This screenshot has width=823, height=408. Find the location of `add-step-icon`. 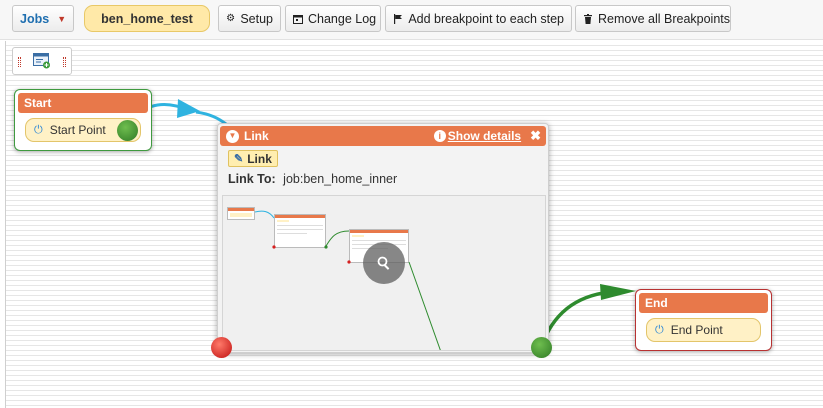

add-step-icon is located at coordinates (42, 62).